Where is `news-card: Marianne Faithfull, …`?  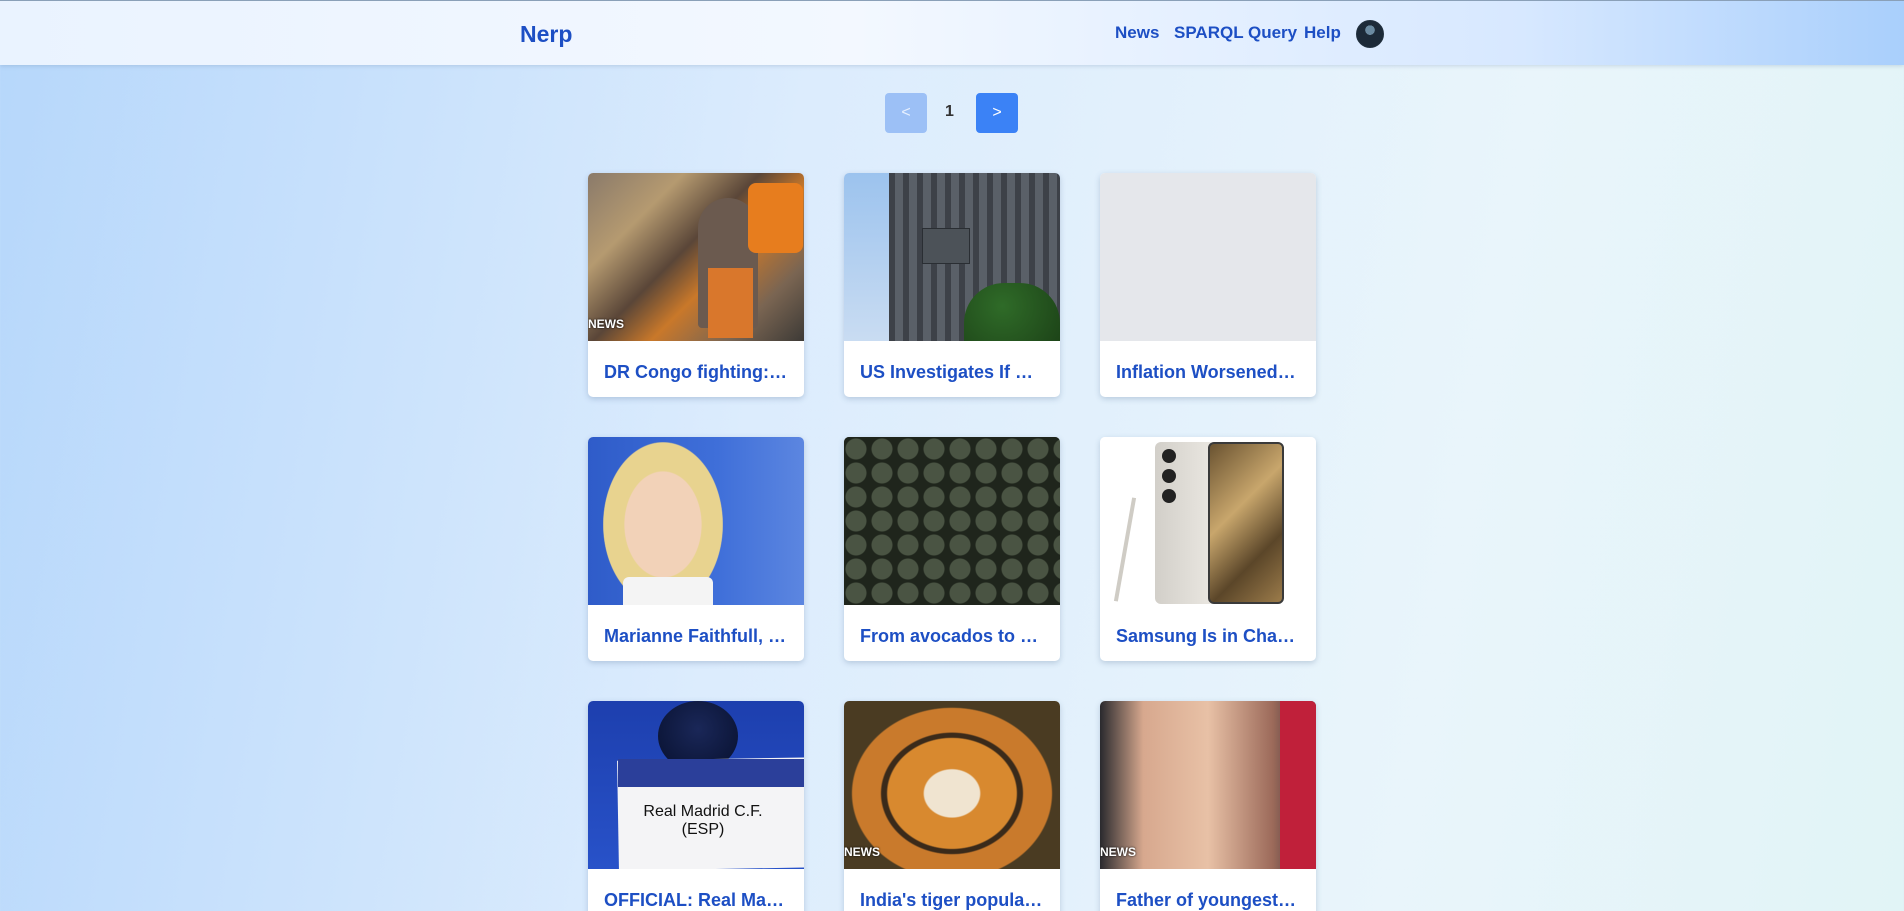 news-card: Marianne Faithfull, … is located at coordinates (696, 549).